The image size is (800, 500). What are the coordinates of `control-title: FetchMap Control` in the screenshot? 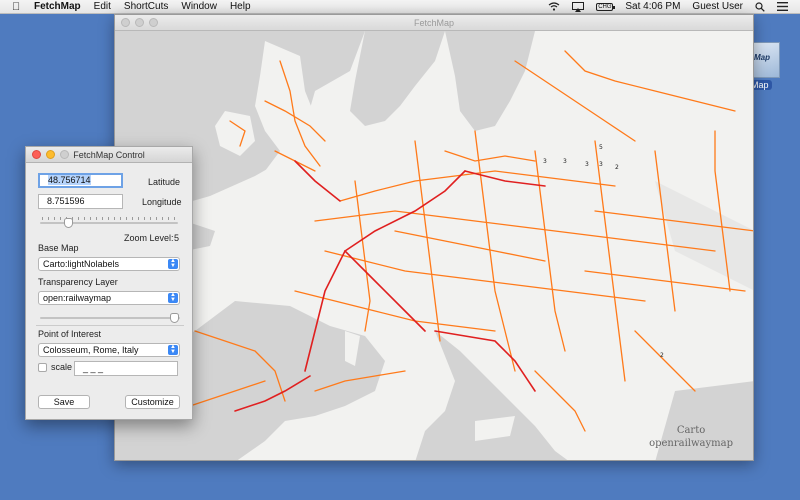 It's located at (109, 154).